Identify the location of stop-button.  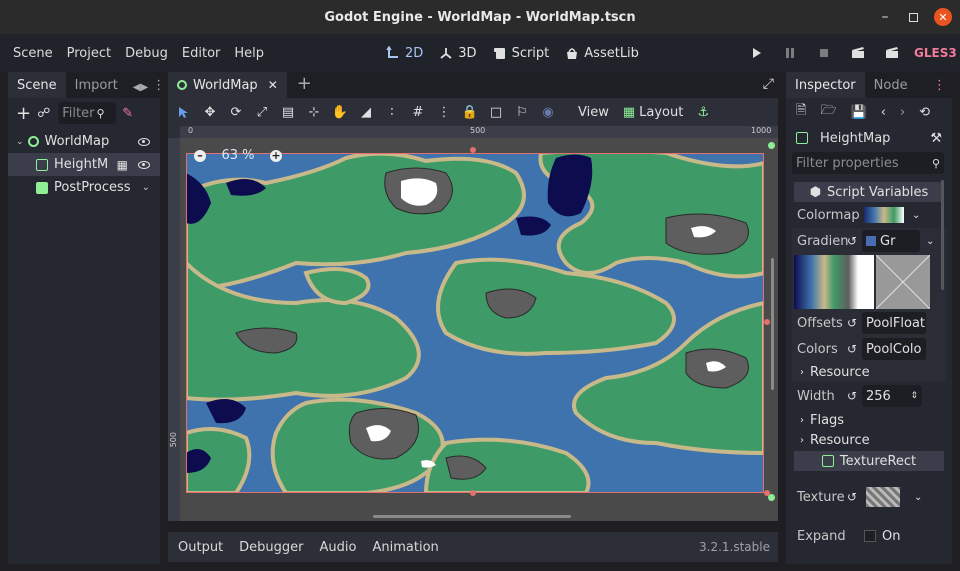
(824, 53).